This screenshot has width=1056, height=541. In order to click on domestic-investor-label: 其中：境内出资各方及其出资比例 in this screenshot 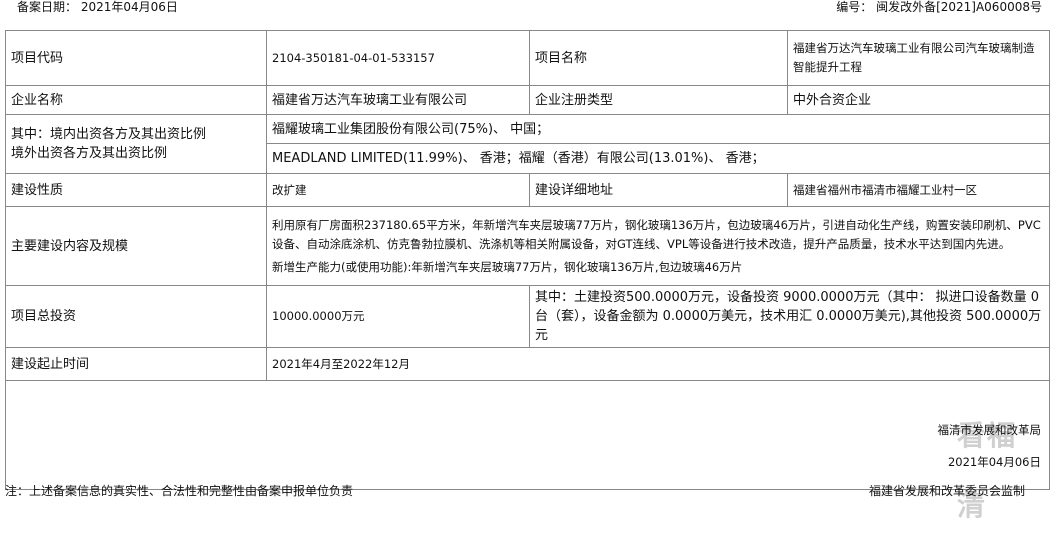, I will do `click(109, 134)`.